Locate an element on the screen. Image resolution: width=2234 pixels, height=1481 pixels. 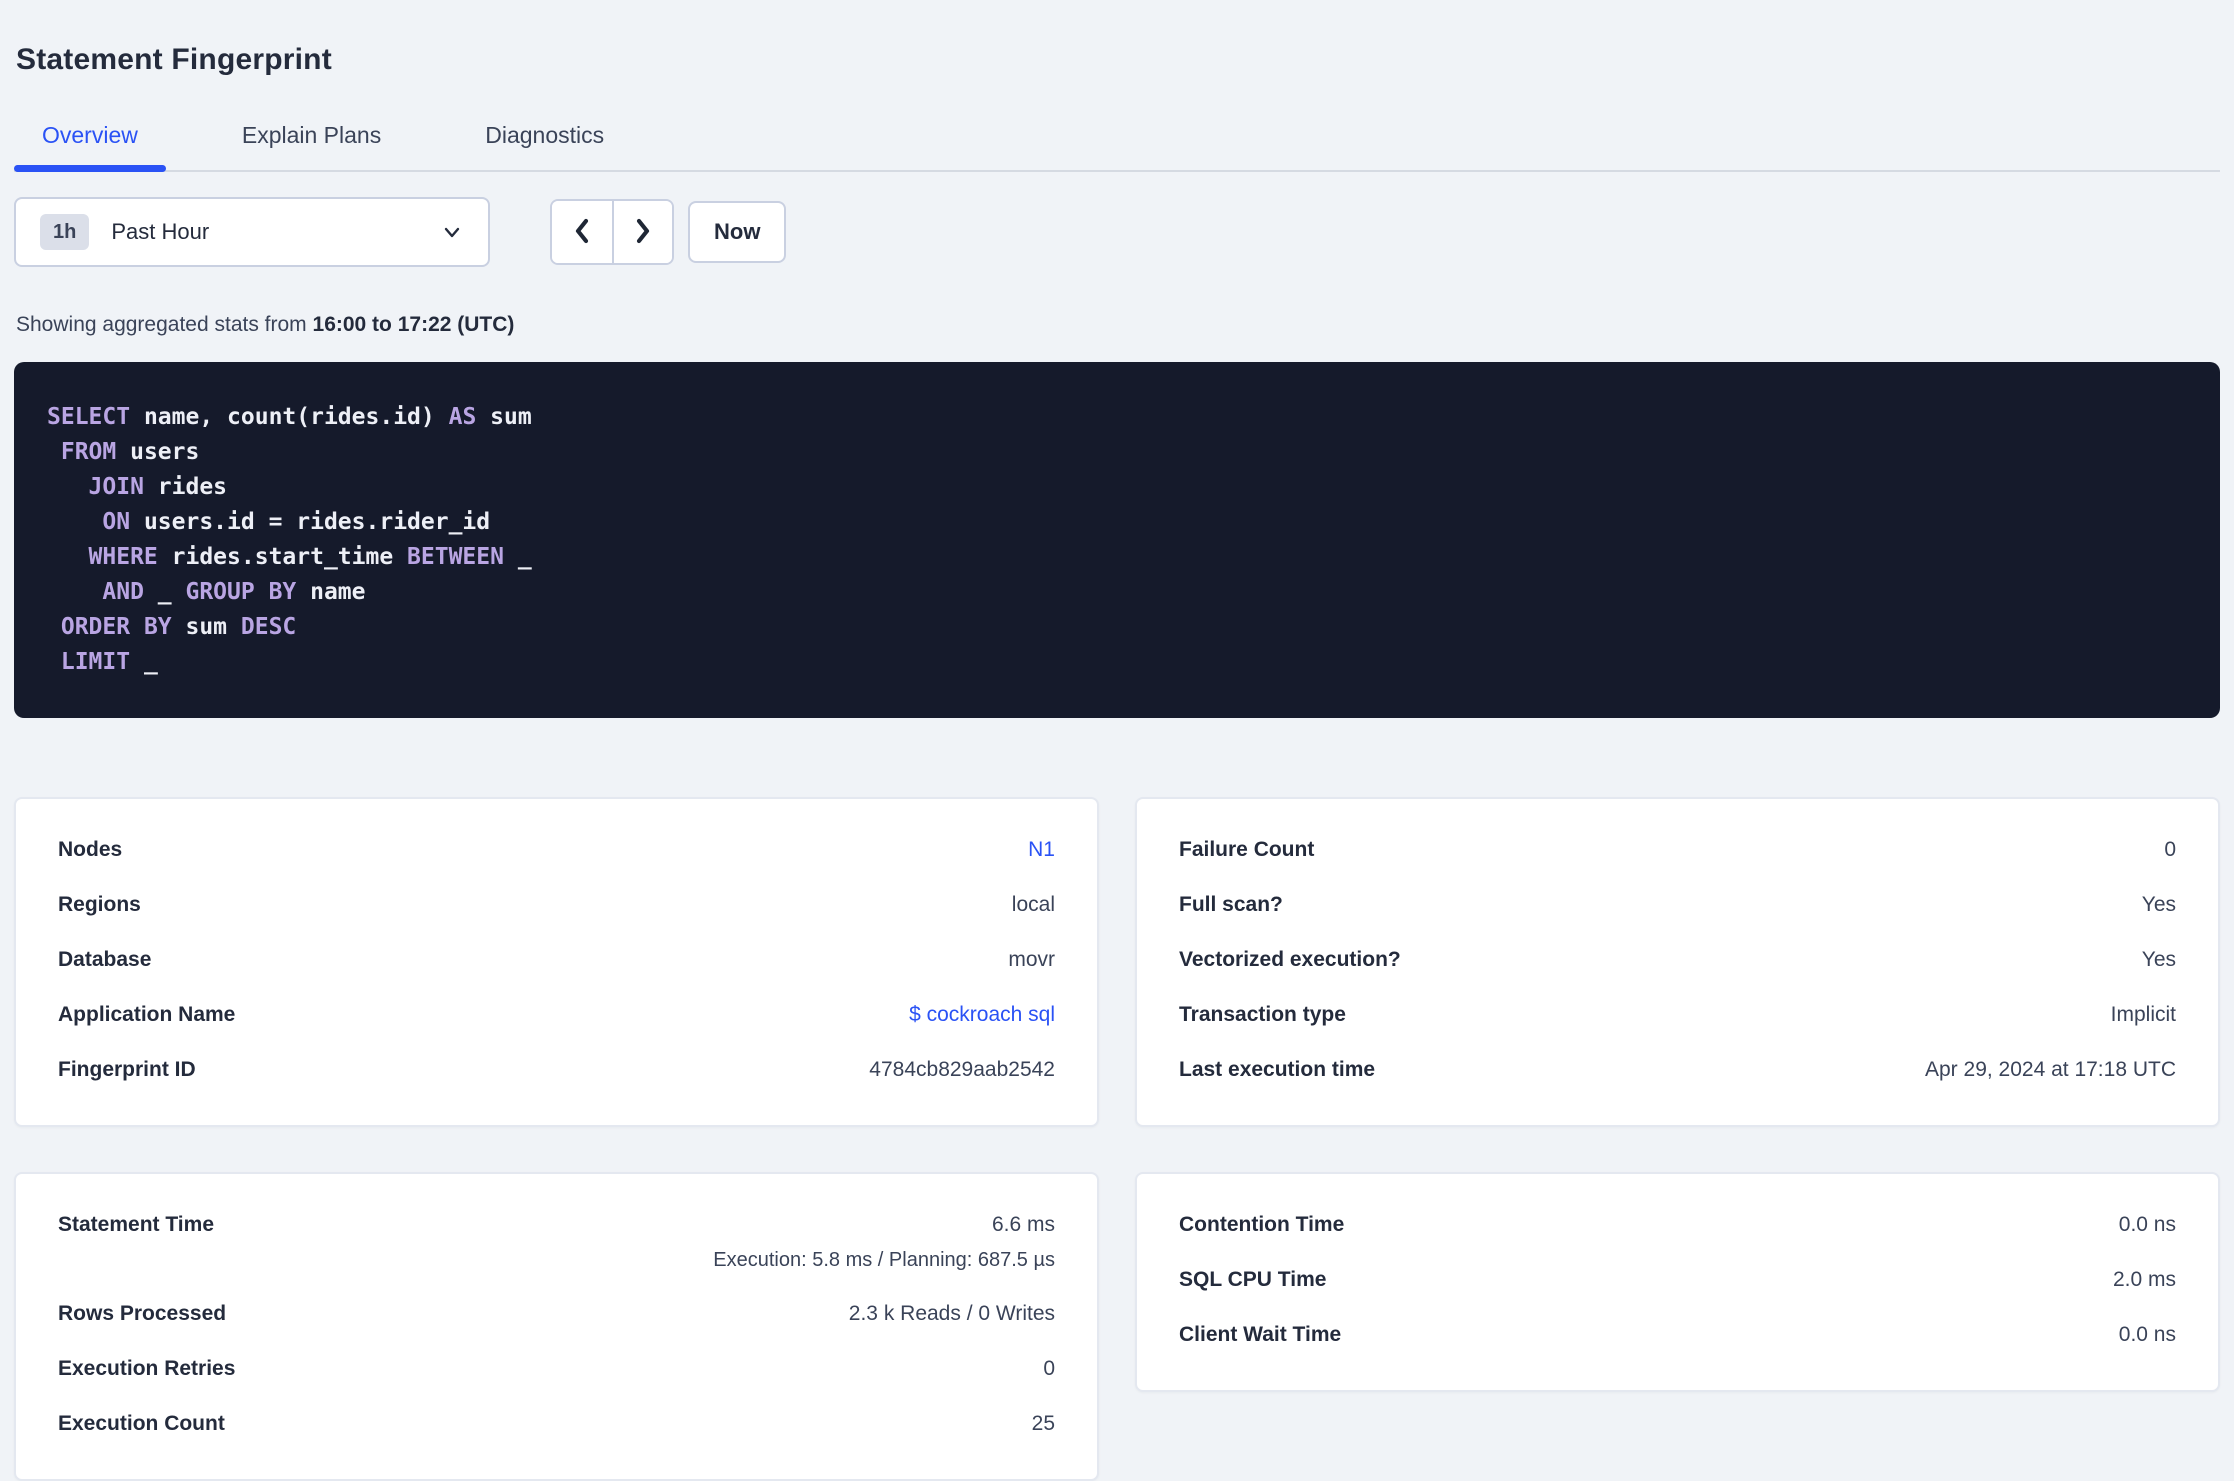
stats-prefix: Showing aggregated stats from is located at coordinates (164, 325).